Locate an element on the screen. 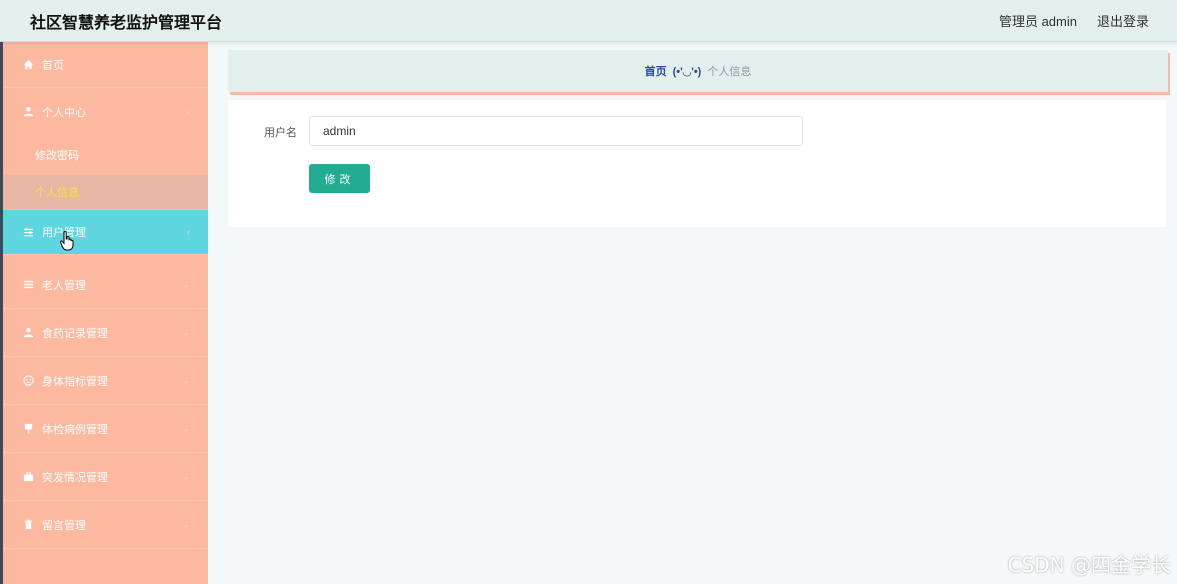 This screenshot has height=584, width=1177. sidebar-item-label: 身体指标管理 is located at coordinates (75, 381).